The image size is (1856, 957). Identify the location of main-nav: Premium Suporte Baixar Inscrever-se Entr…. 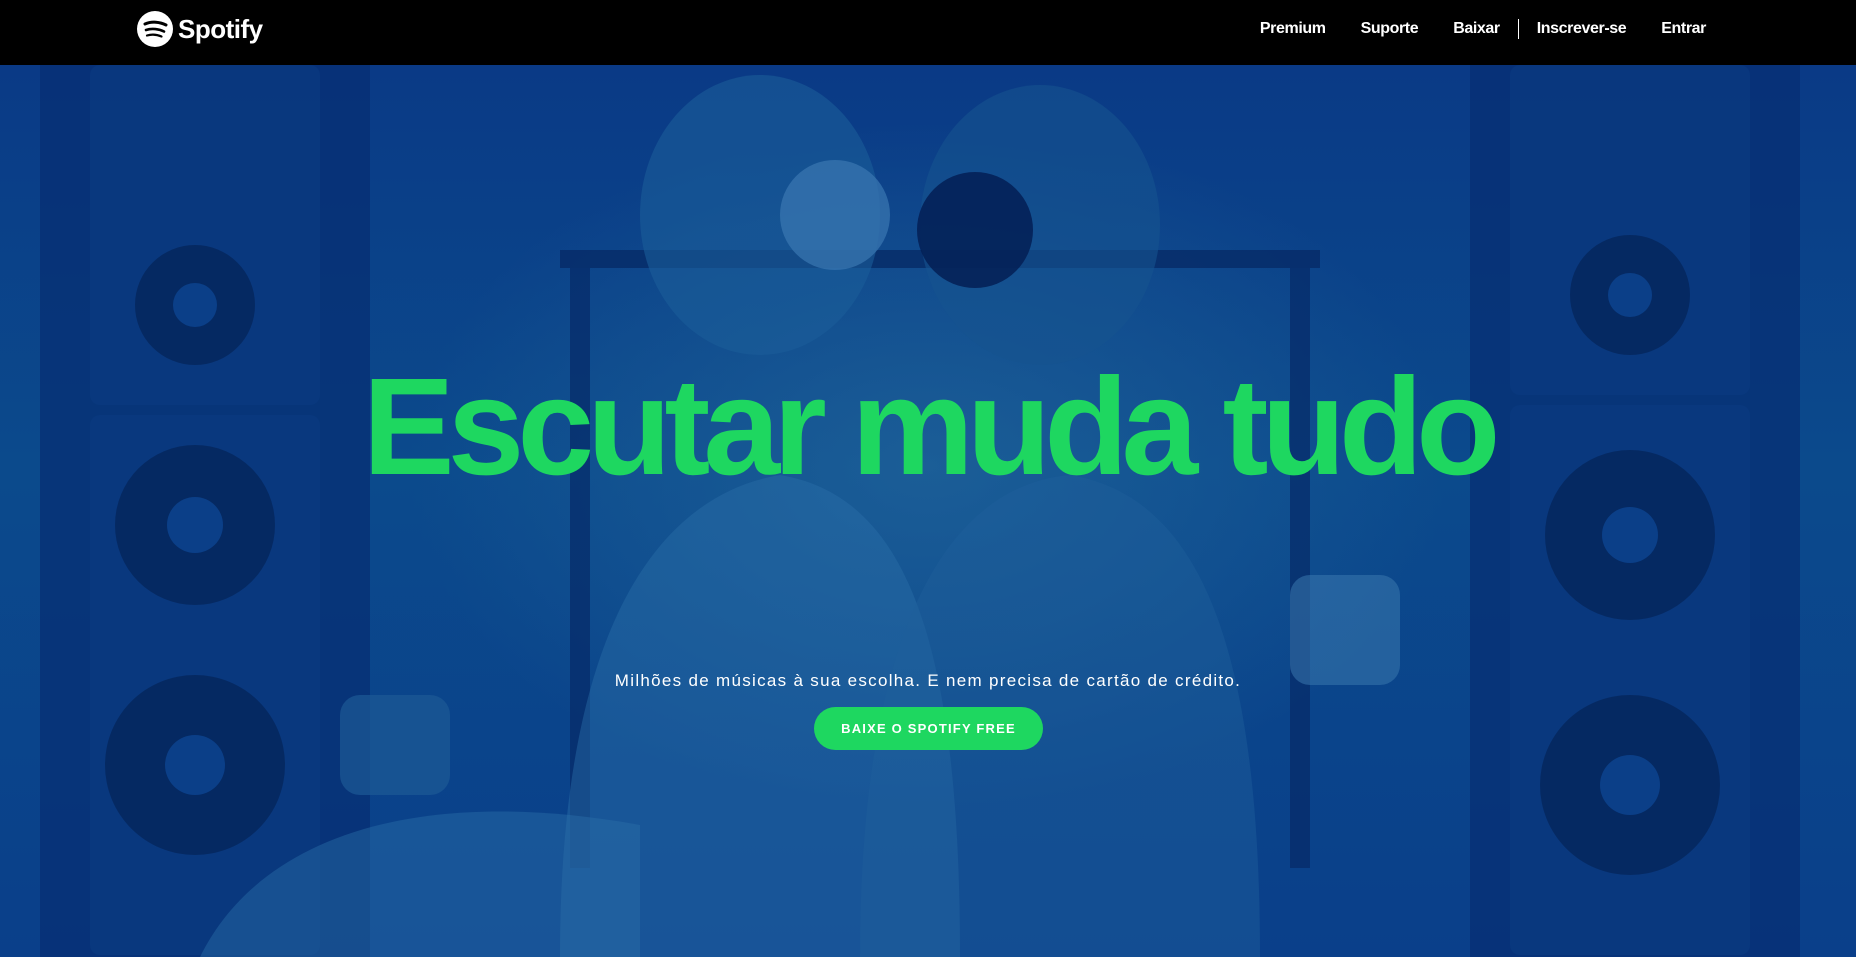
(1465, 29).